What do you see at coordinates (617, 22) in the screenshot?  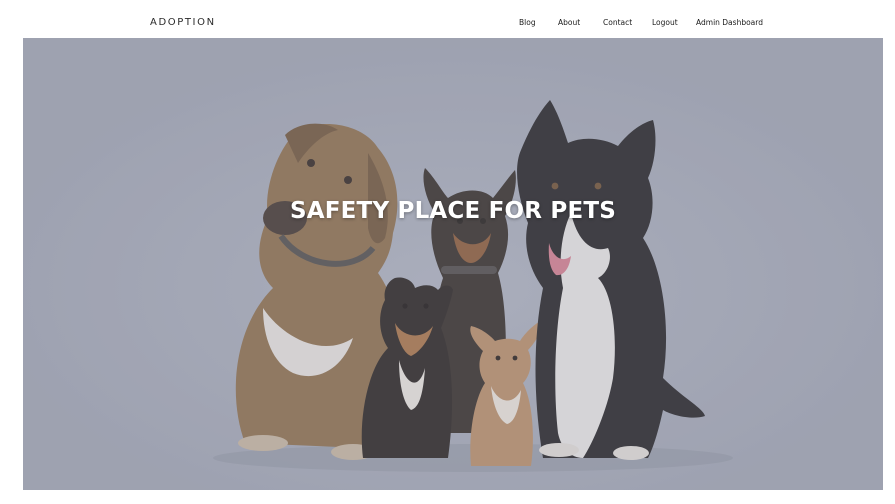 I see `nav-link-contact: Contact` at bounding box center [617, 22].